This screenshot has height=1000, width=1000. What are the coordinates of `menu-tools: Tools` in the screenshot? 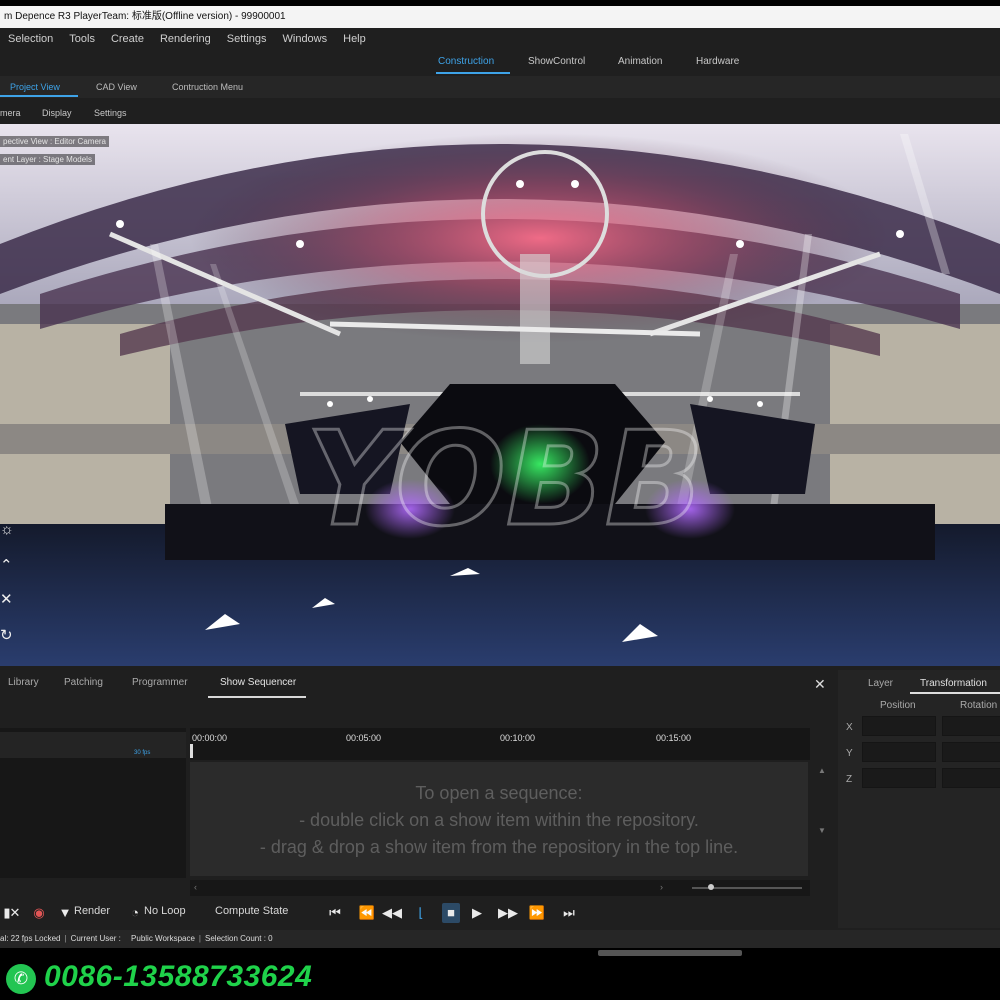 It's located at (82, 39).